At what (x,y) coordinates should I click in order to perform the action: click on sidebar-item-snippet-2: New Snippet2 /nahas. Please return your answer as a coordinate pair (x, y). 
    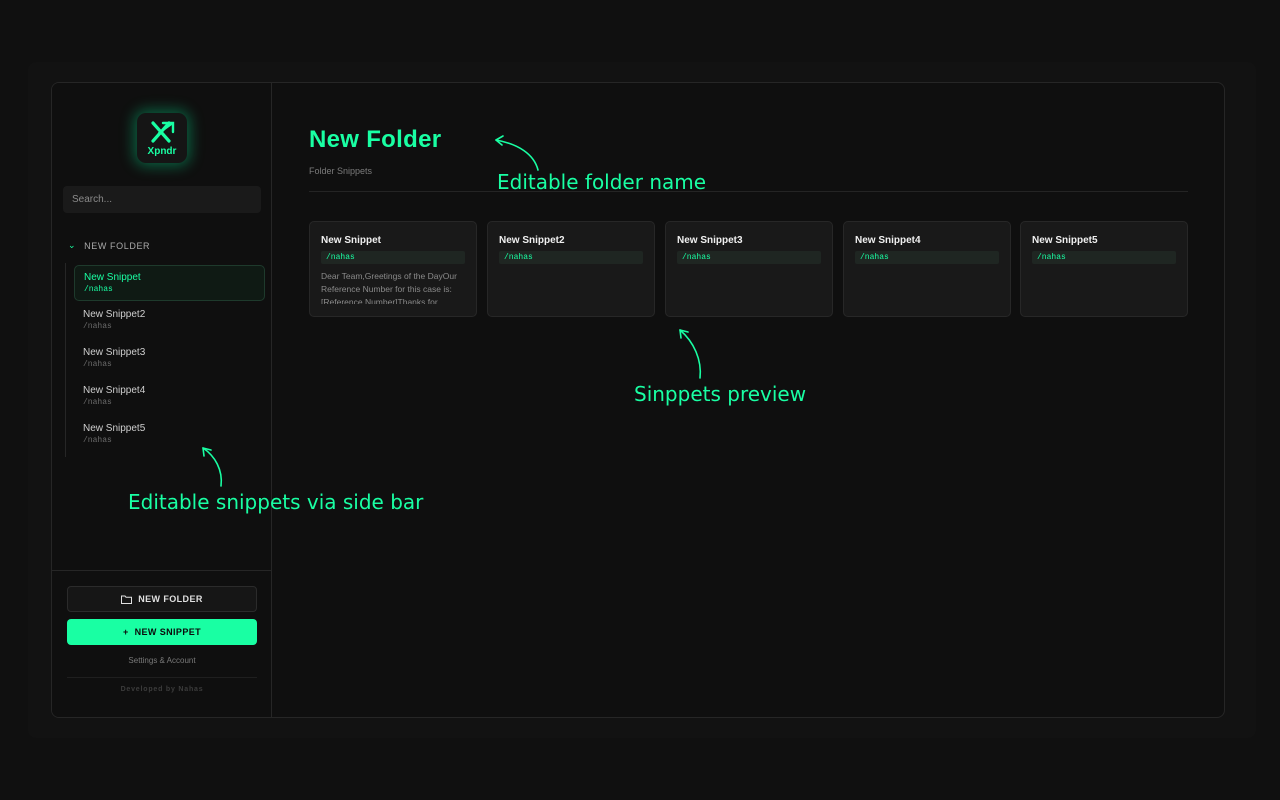
    Looking at the image, I should click on (169, 321).